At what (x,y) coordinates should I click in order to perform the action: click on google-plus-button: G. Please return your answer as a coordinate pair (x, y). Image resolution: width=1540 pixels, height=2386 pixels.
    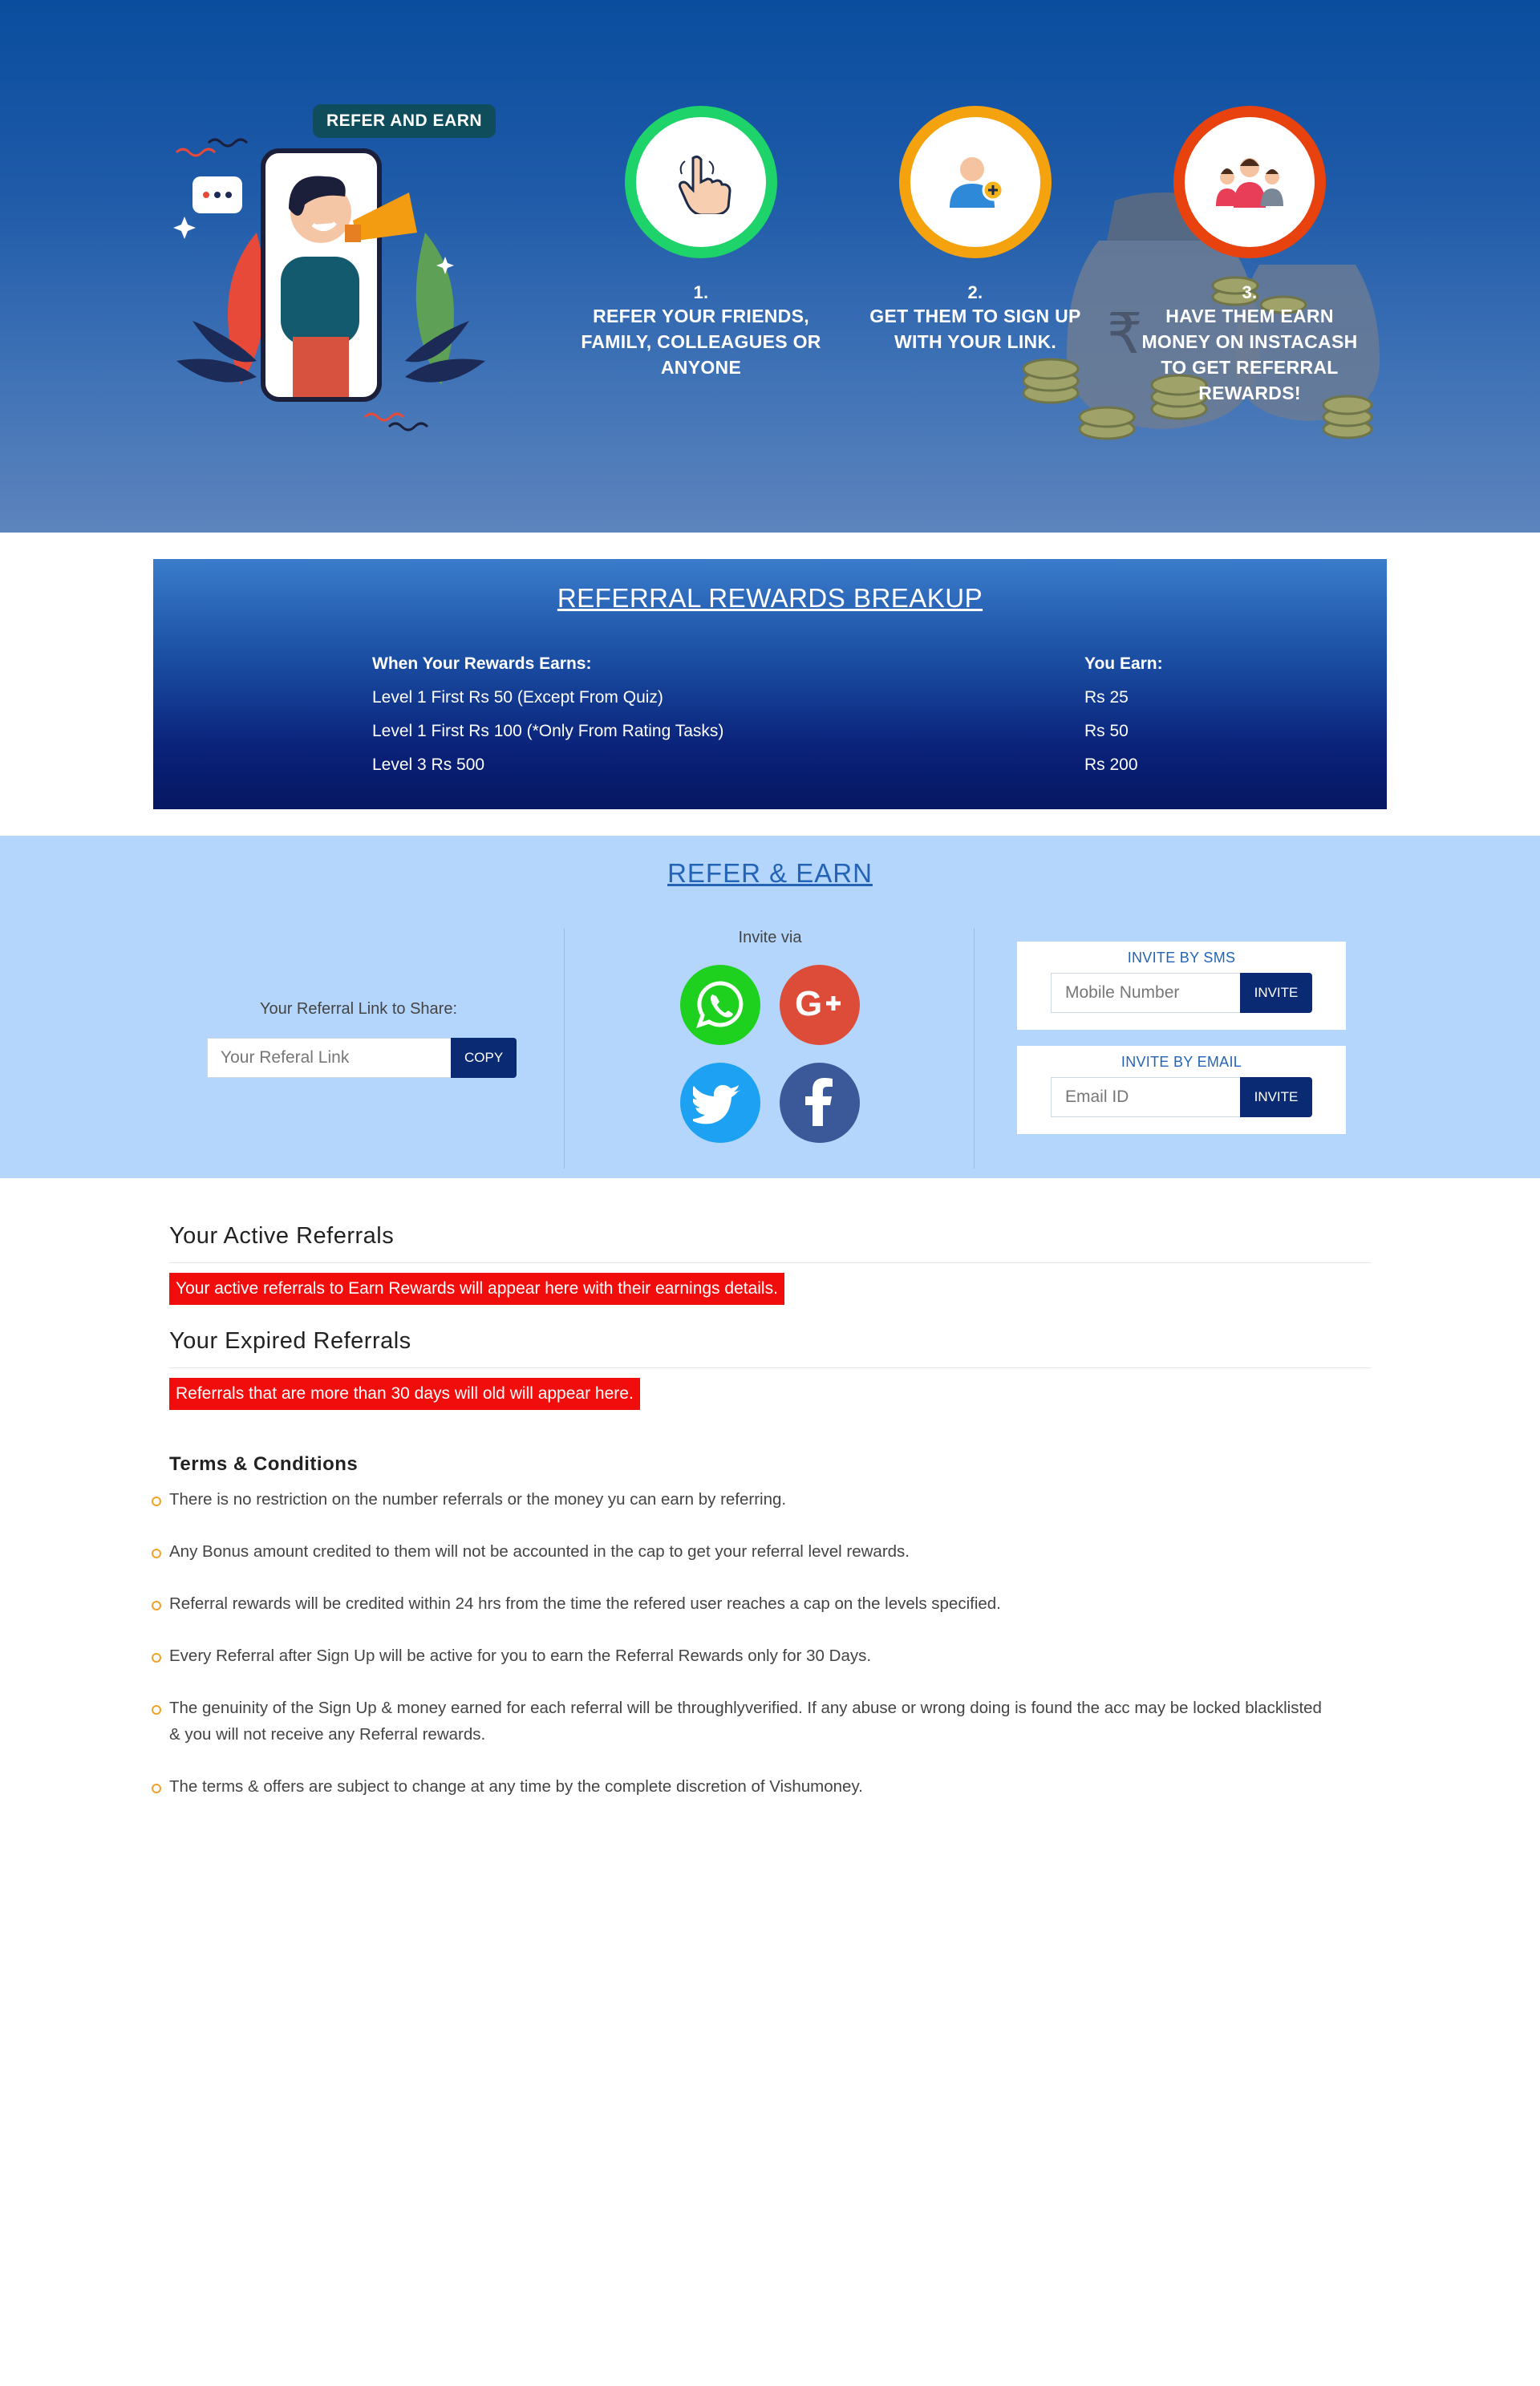
    Looking at the image, I should click on (820, 1005).